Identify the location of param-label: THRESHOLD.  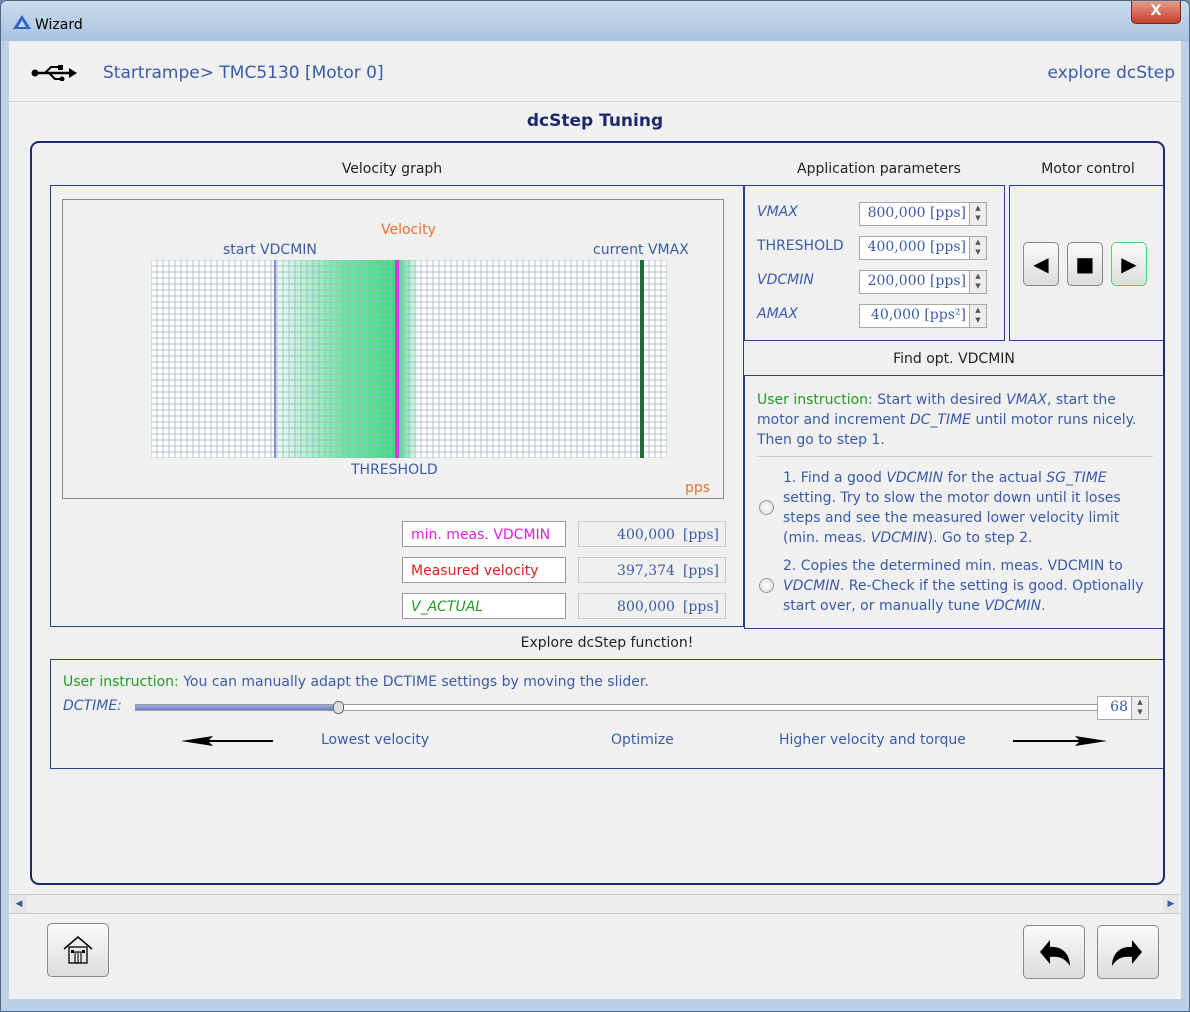
(800, 246).